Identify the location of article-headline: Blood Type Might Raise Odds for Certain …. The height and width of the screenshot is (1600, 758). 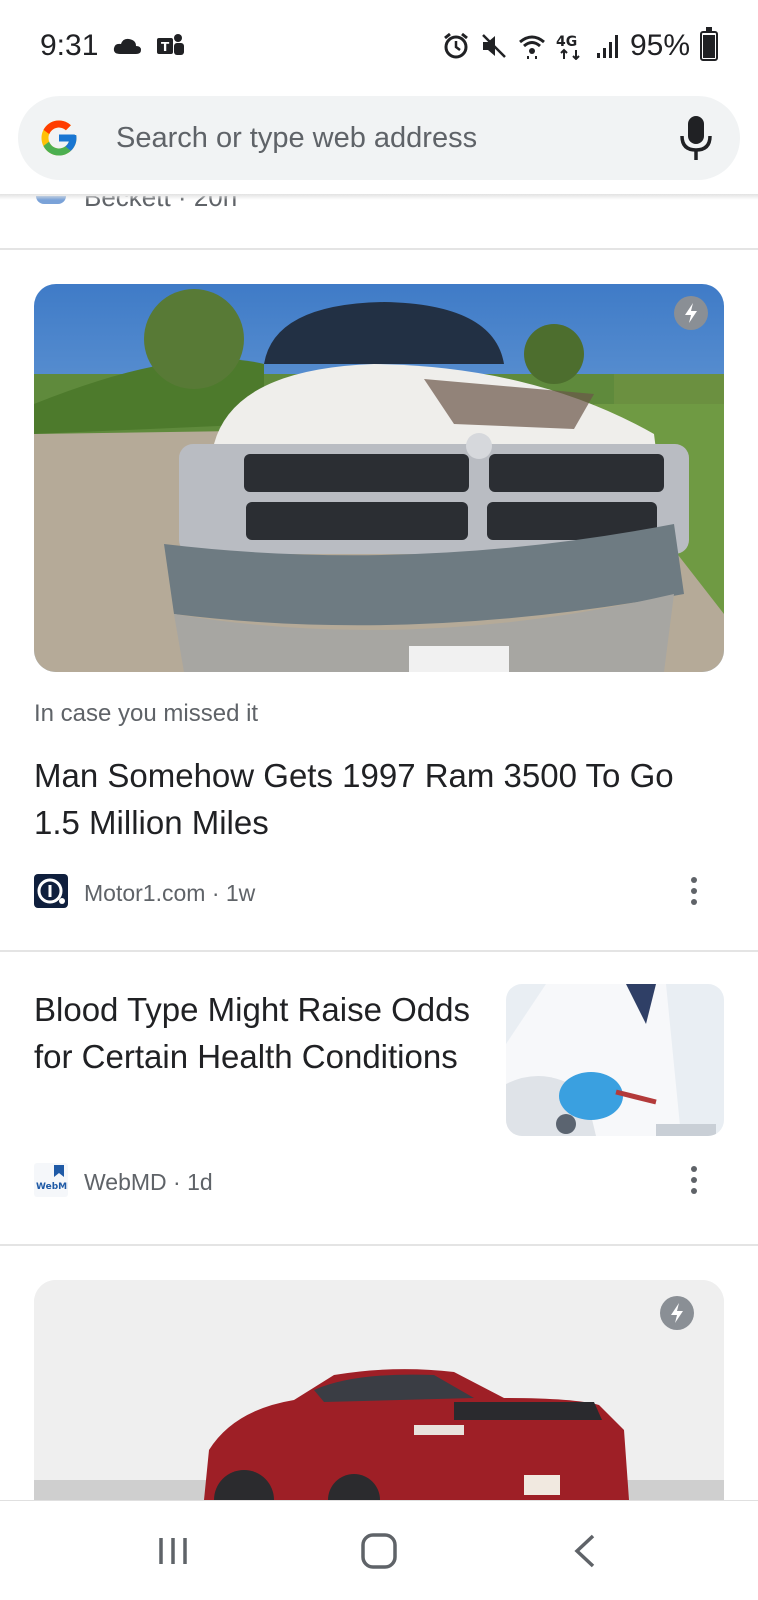
(254, 1033).